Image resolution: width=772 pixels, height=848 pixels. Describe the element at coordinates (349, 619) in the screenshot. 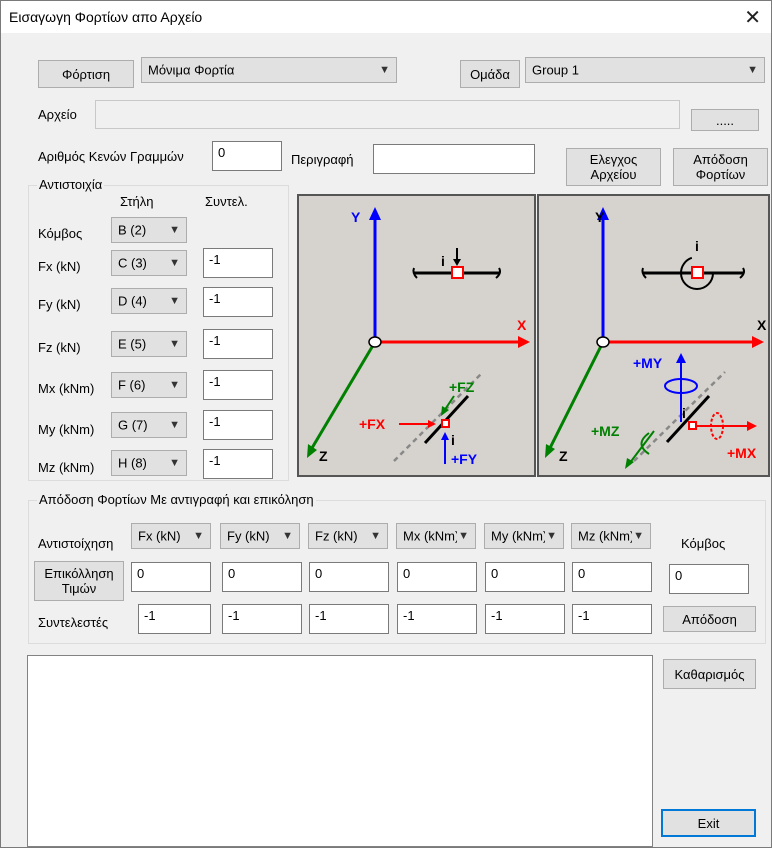

I see `paste-factor-fz: -1` at that location.